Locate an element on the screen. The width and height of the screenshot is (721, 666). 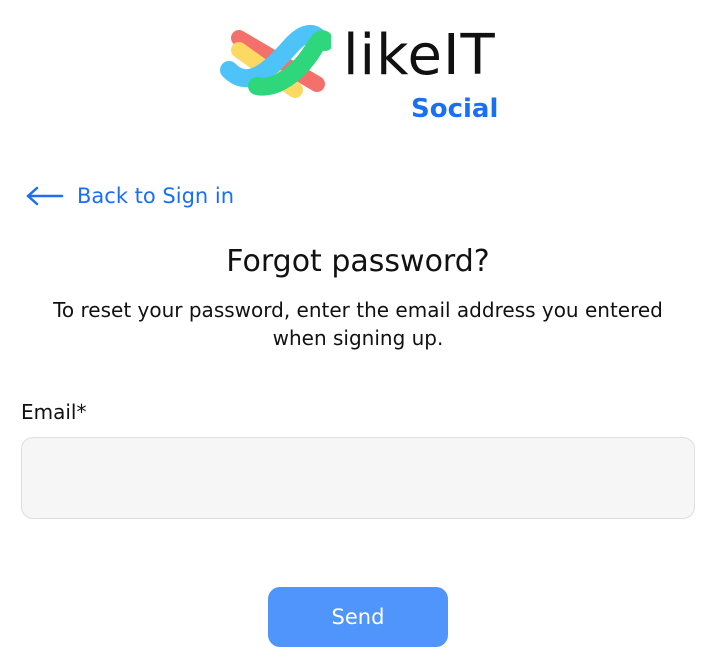
brand-logo: likeIT Social is located at coordinates (364, 75).